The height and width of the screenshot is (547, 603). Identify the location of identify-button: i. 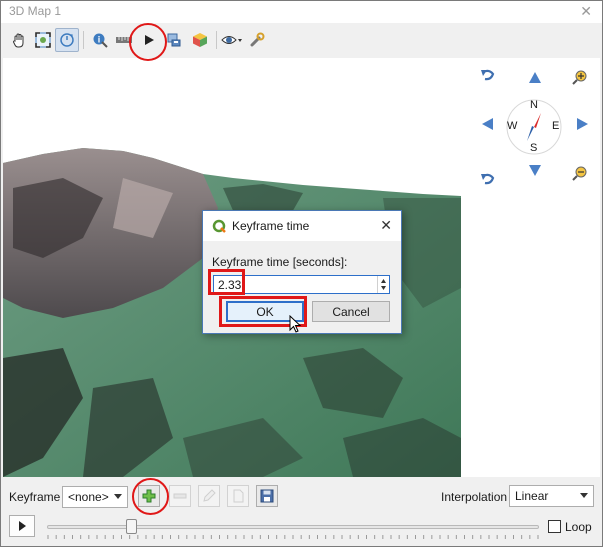
(100, 40).